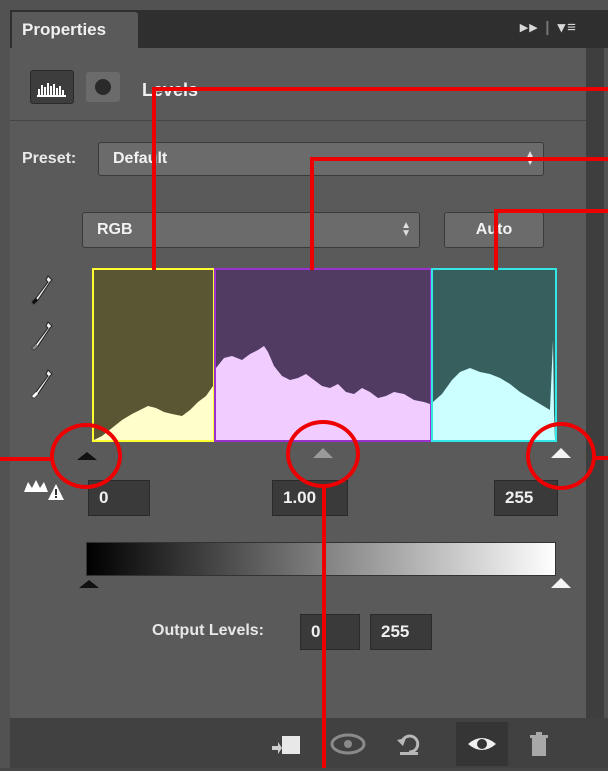  Describe the element at coordinates (323, 454) in the screenshot. I see `annotation-circle-gamma` at that location.